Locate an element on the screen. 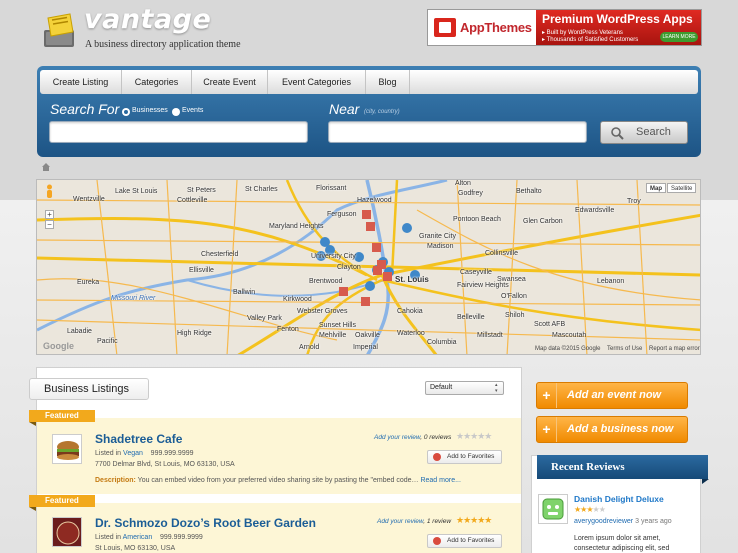 The image size is (738, 553). nav-create-event: Create Event is located at coordinates (230, 82).